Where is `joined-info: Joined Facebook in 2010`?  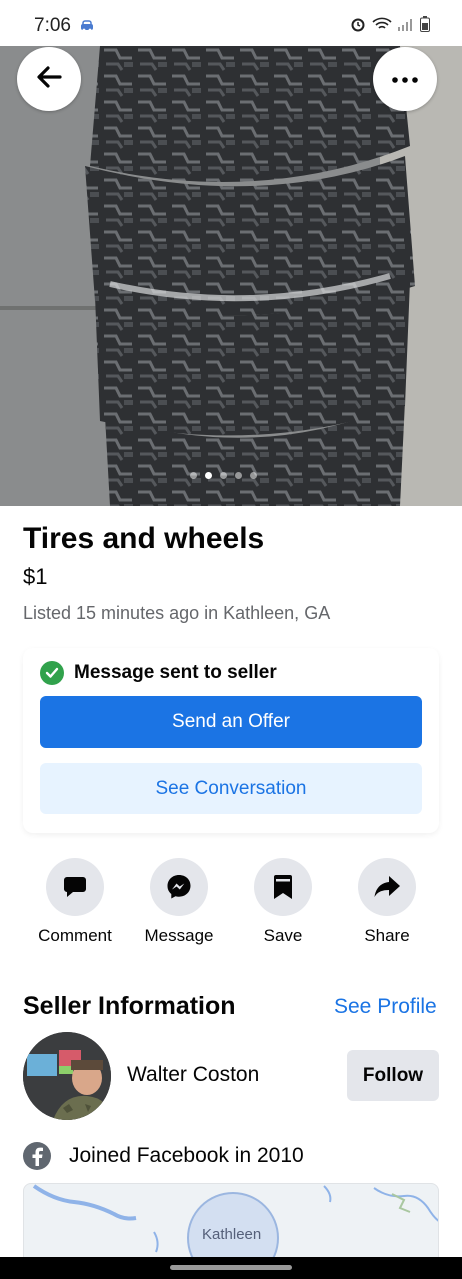 joined-info: Joined Facebook in 2010 is located at coordinates (163, 1156).